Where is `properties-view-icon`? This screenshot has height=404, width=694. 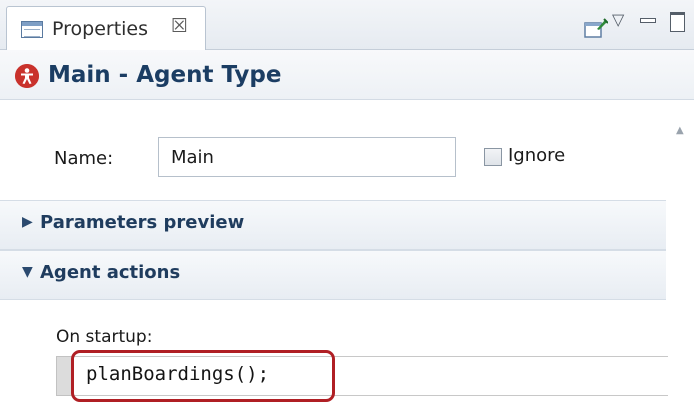 properties-view-icon is located at coordinates (32, 29).